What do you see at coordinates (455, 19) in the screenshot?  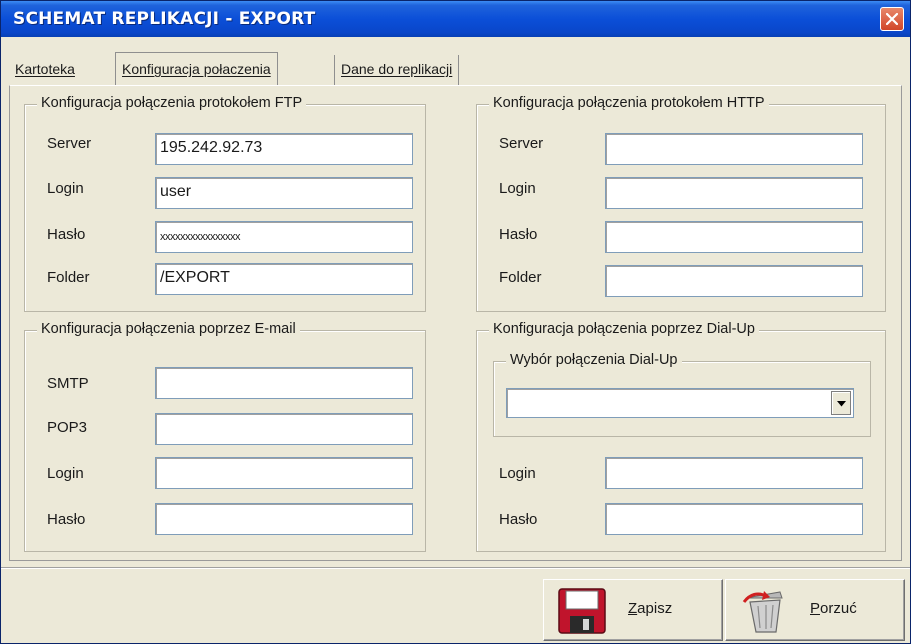 I see `title-bar: SCHEMAT REPLIKACJI - EXPORT` at bounding box center [455, 19].